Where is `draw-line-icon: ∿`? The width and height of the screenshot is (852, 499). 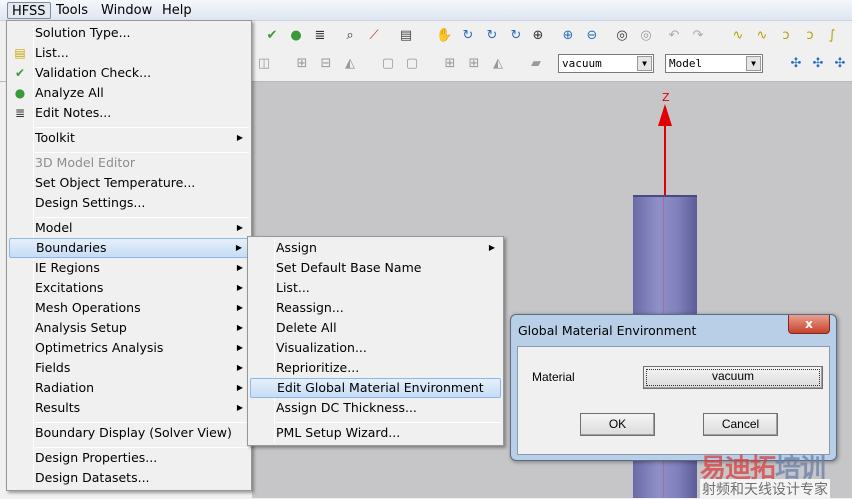
draw-line-icon: ∿ is located at coordinates (738, 36).